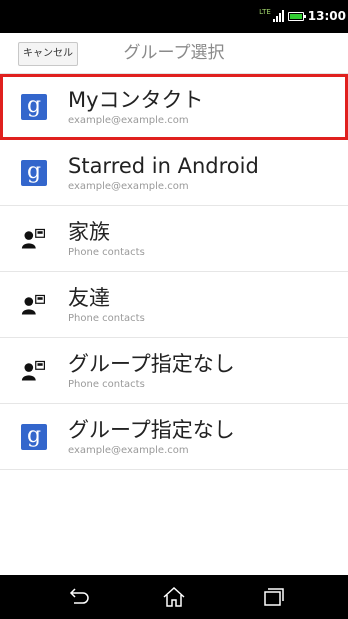  Describe the element at coordinates (89, 298) in the screenshot. I see `group-title: 友達` at that location.